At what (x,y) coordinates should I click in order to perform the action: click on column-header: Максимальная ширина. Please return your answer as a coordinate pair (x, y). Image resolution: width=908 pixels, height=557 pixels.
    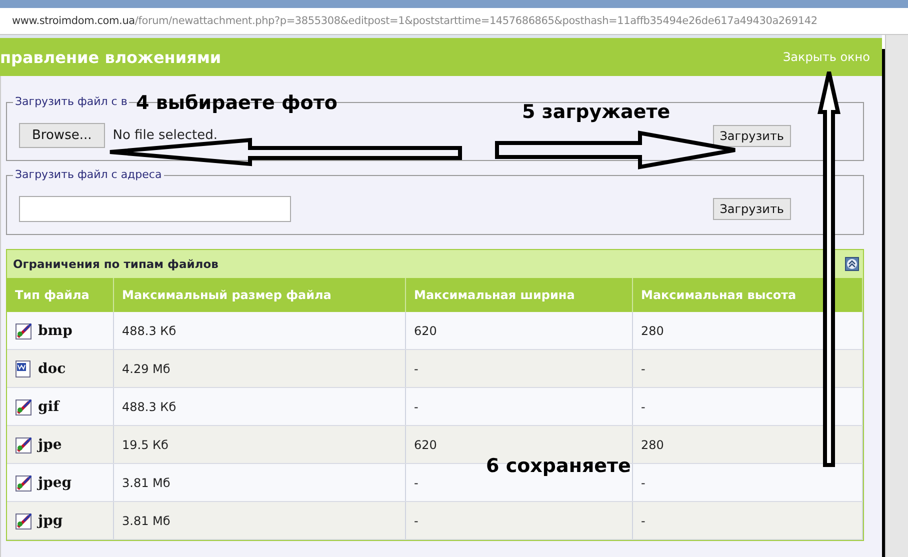
    Looking at the image, I should click on (519, 295).